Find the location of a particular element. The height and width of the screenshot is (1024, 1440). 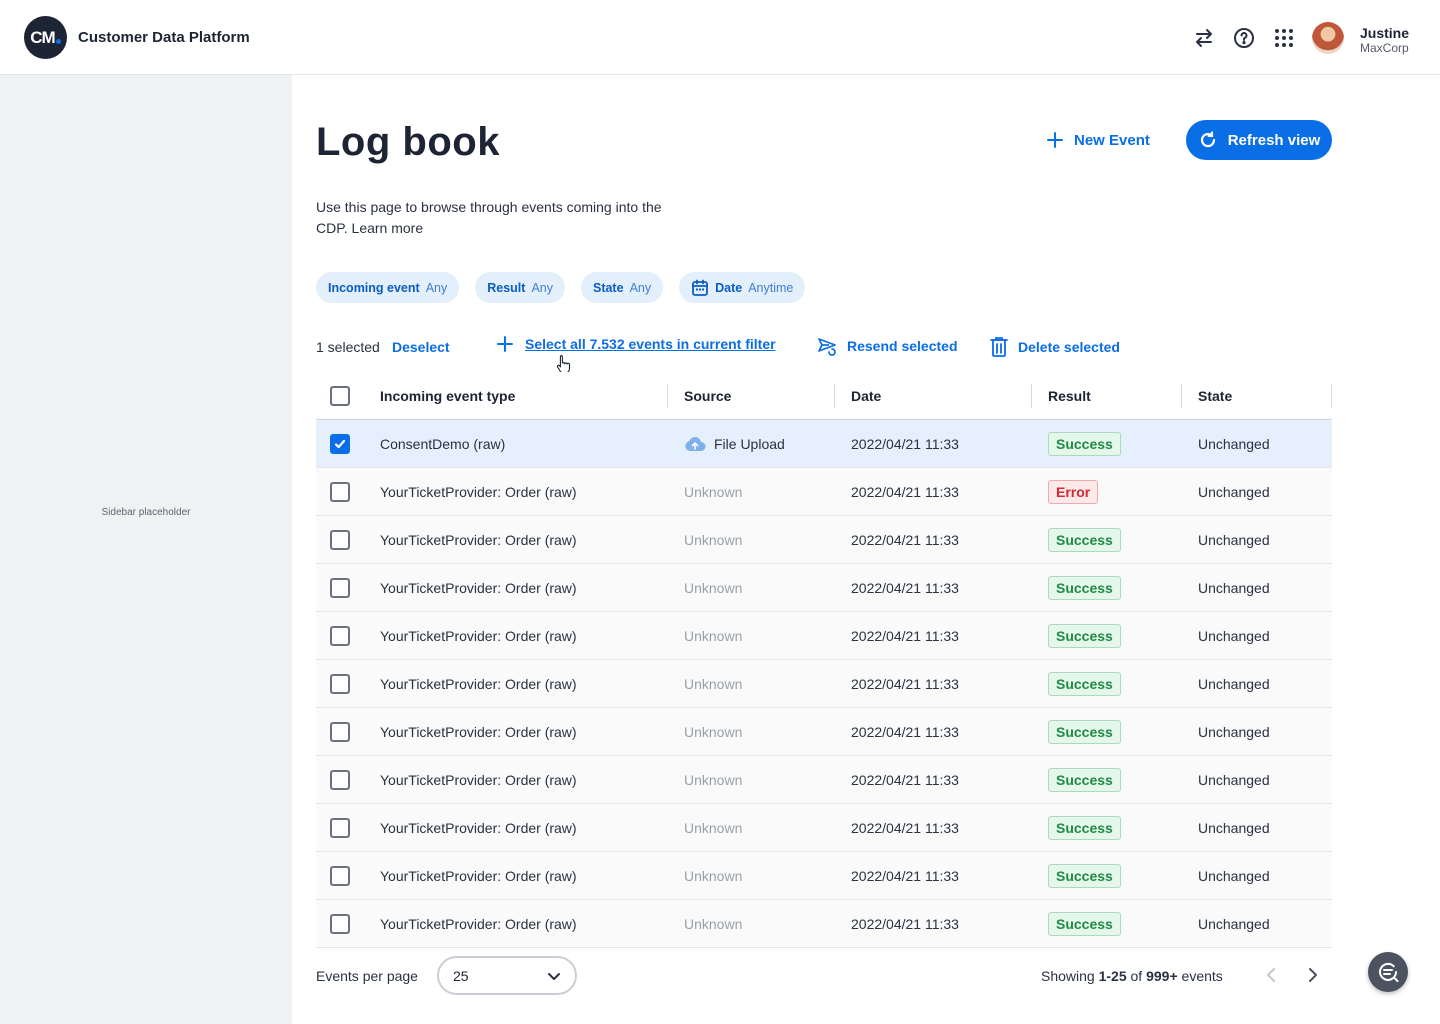

help-icon is located at coordinates (1244, 38).